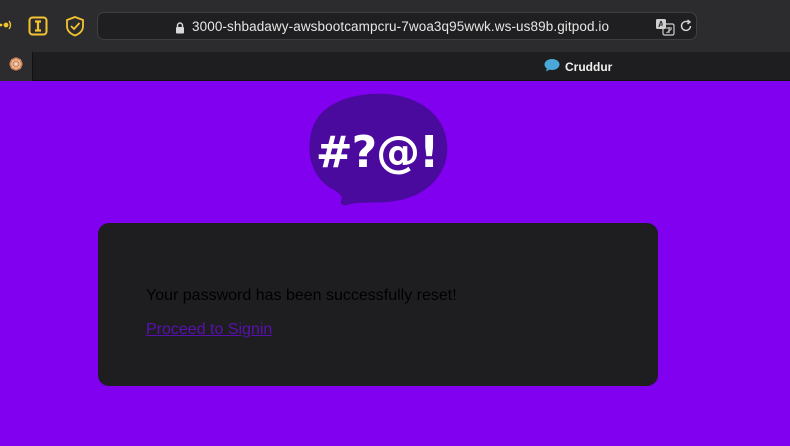 This screenshot has height=446, width=790. I want to click on shield-check-icon, so click(75, 26).